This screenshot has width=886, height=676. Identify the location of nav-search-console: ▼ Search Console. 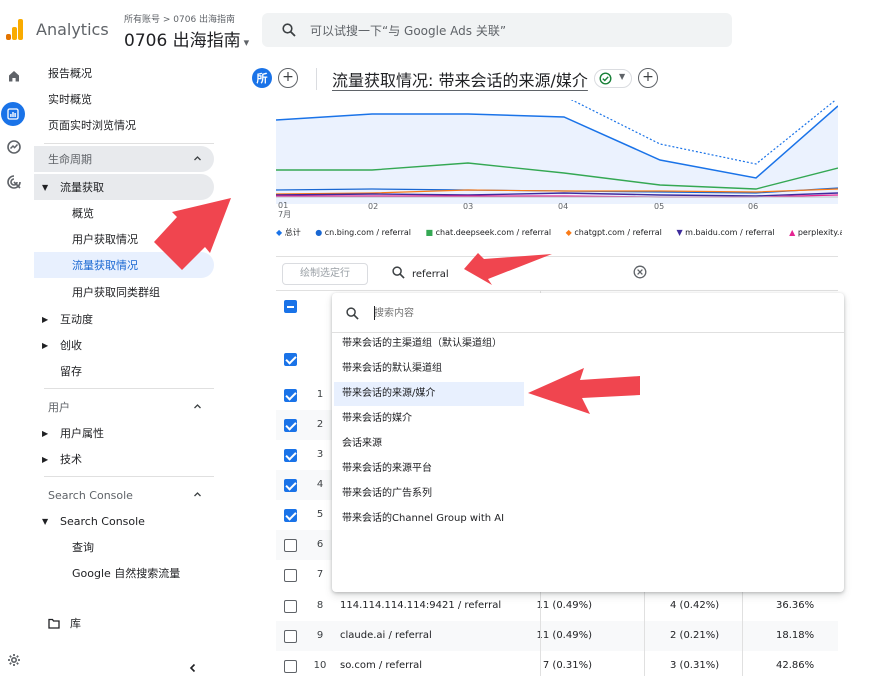
(124, 521).